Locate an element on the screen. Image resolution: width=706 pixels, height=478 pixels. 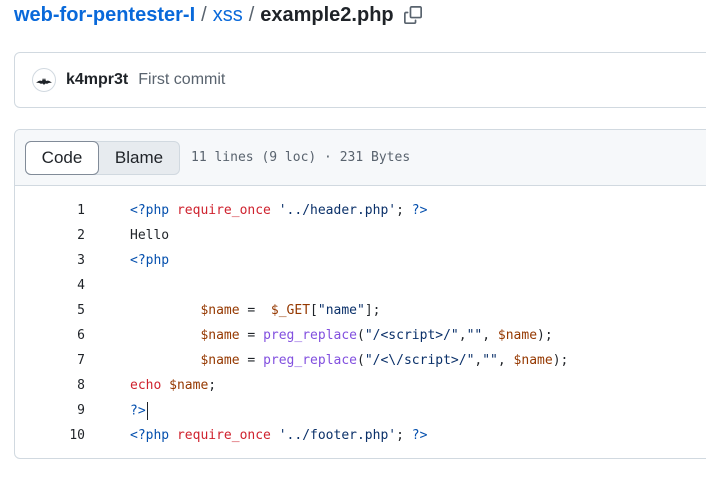
line-content: <?php is located at coordinates (149, 260).